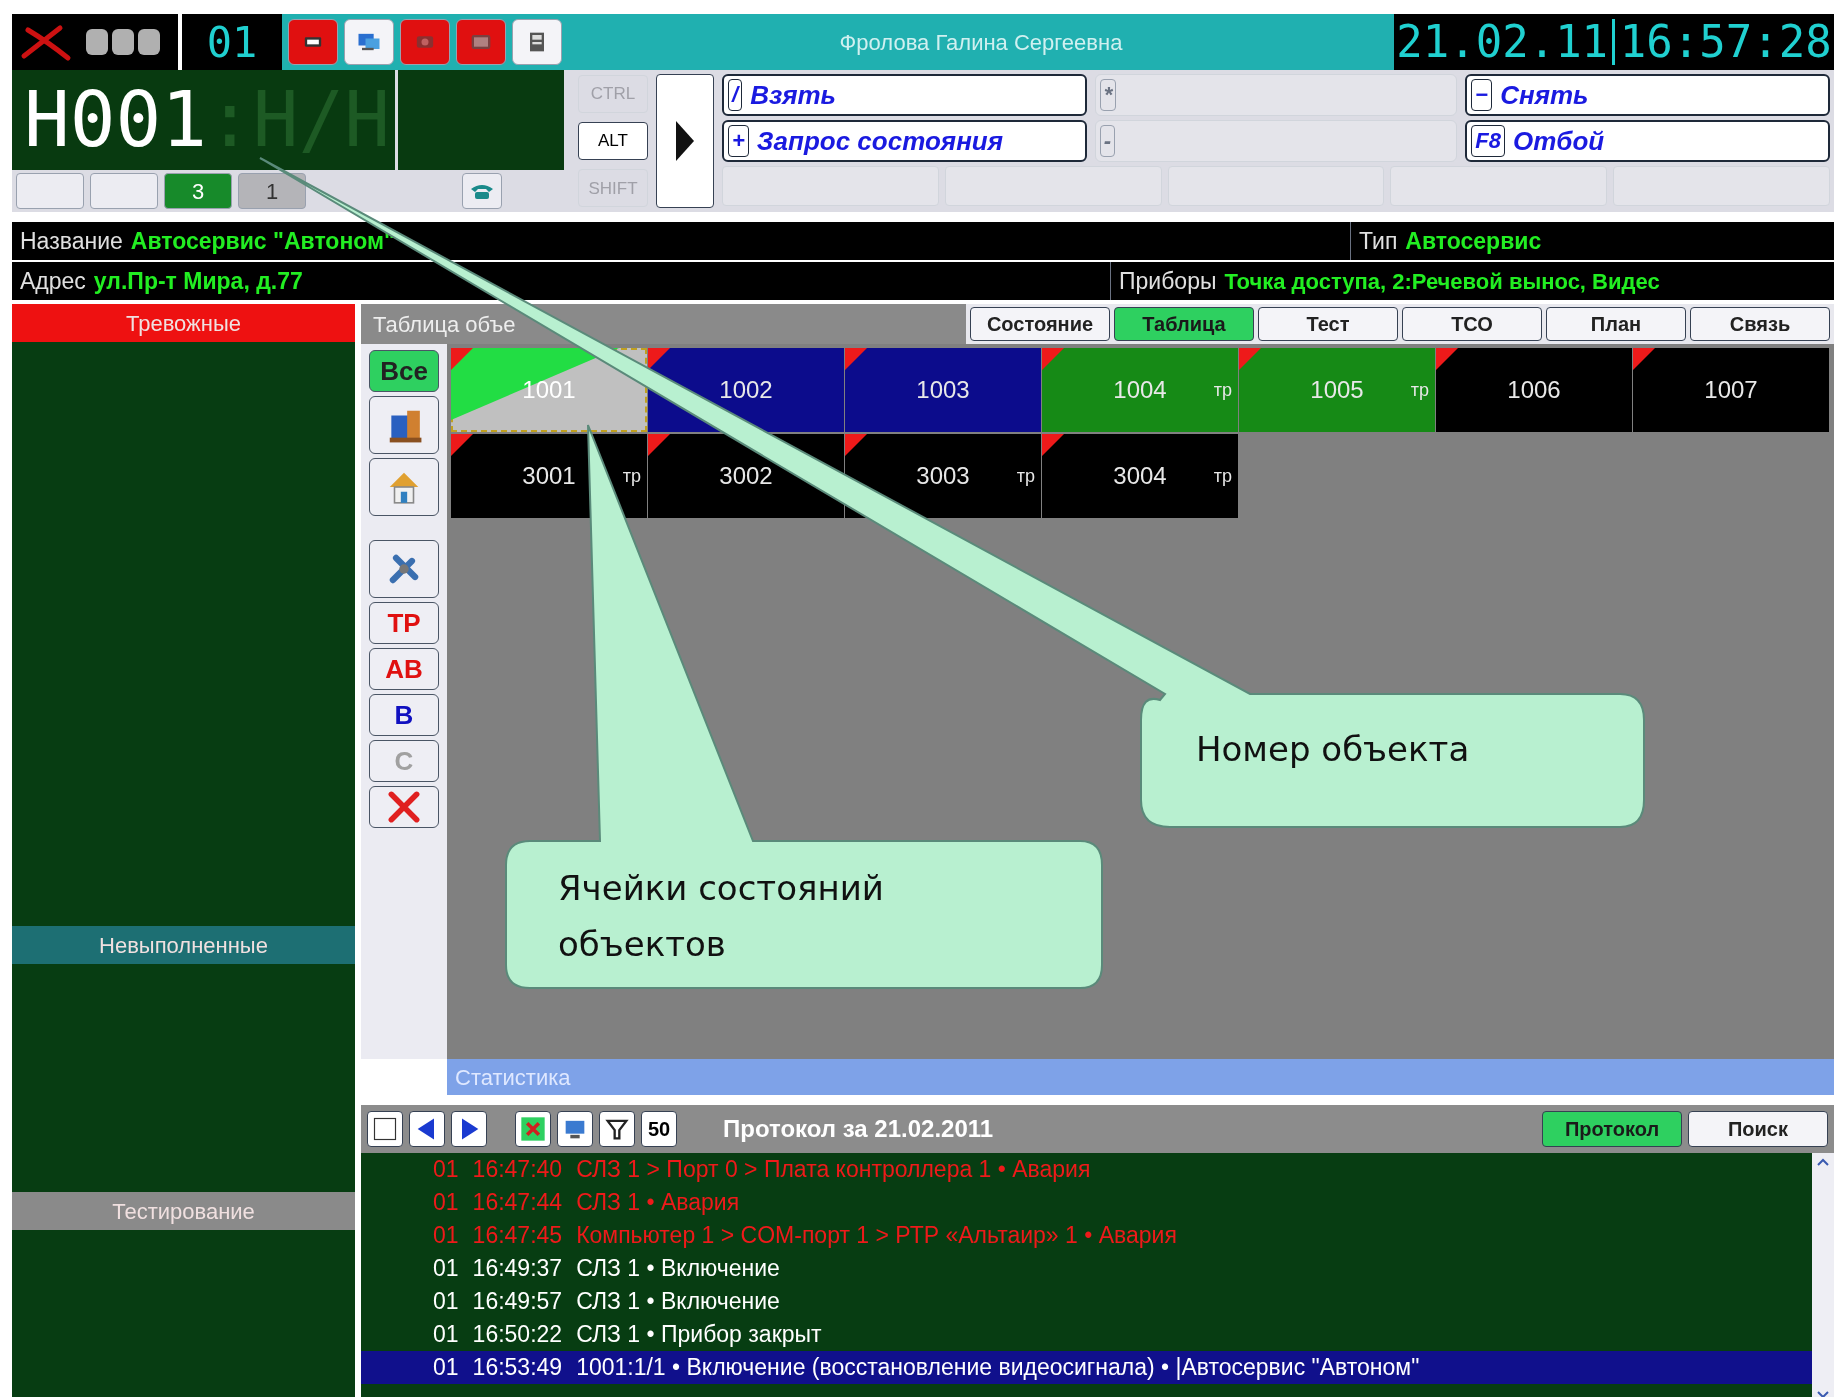  Describe the element at coordinates (1086, 1367) in the screenshot. I see `log-entry: 01 16:53:49 1001:1/1 • Включение (восстановление видеосигнала) • |Автосервис "Автоном"` at that location.